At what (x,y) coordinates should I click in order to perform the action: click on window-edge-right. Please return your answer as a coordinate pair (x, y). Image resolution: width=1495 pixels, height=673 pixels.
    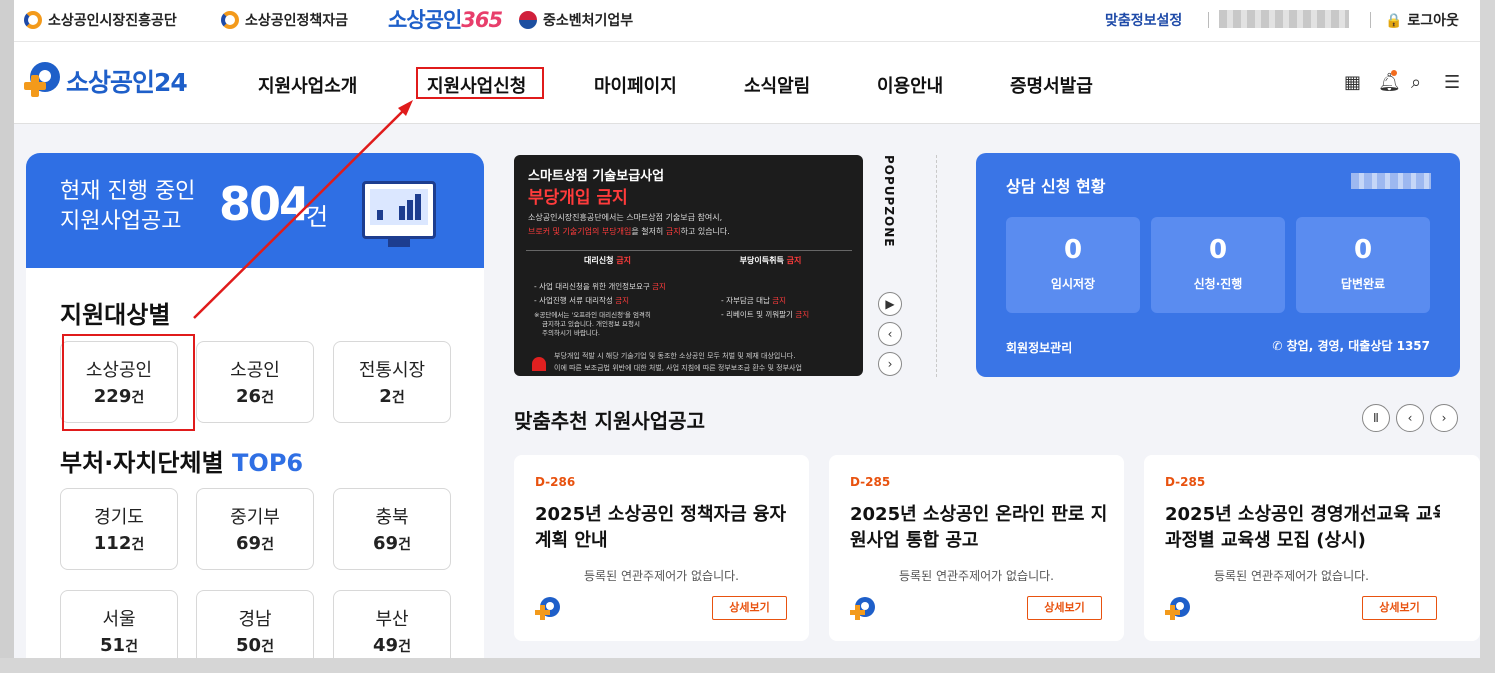
    Looking at the image, I should click on (1487, 336).